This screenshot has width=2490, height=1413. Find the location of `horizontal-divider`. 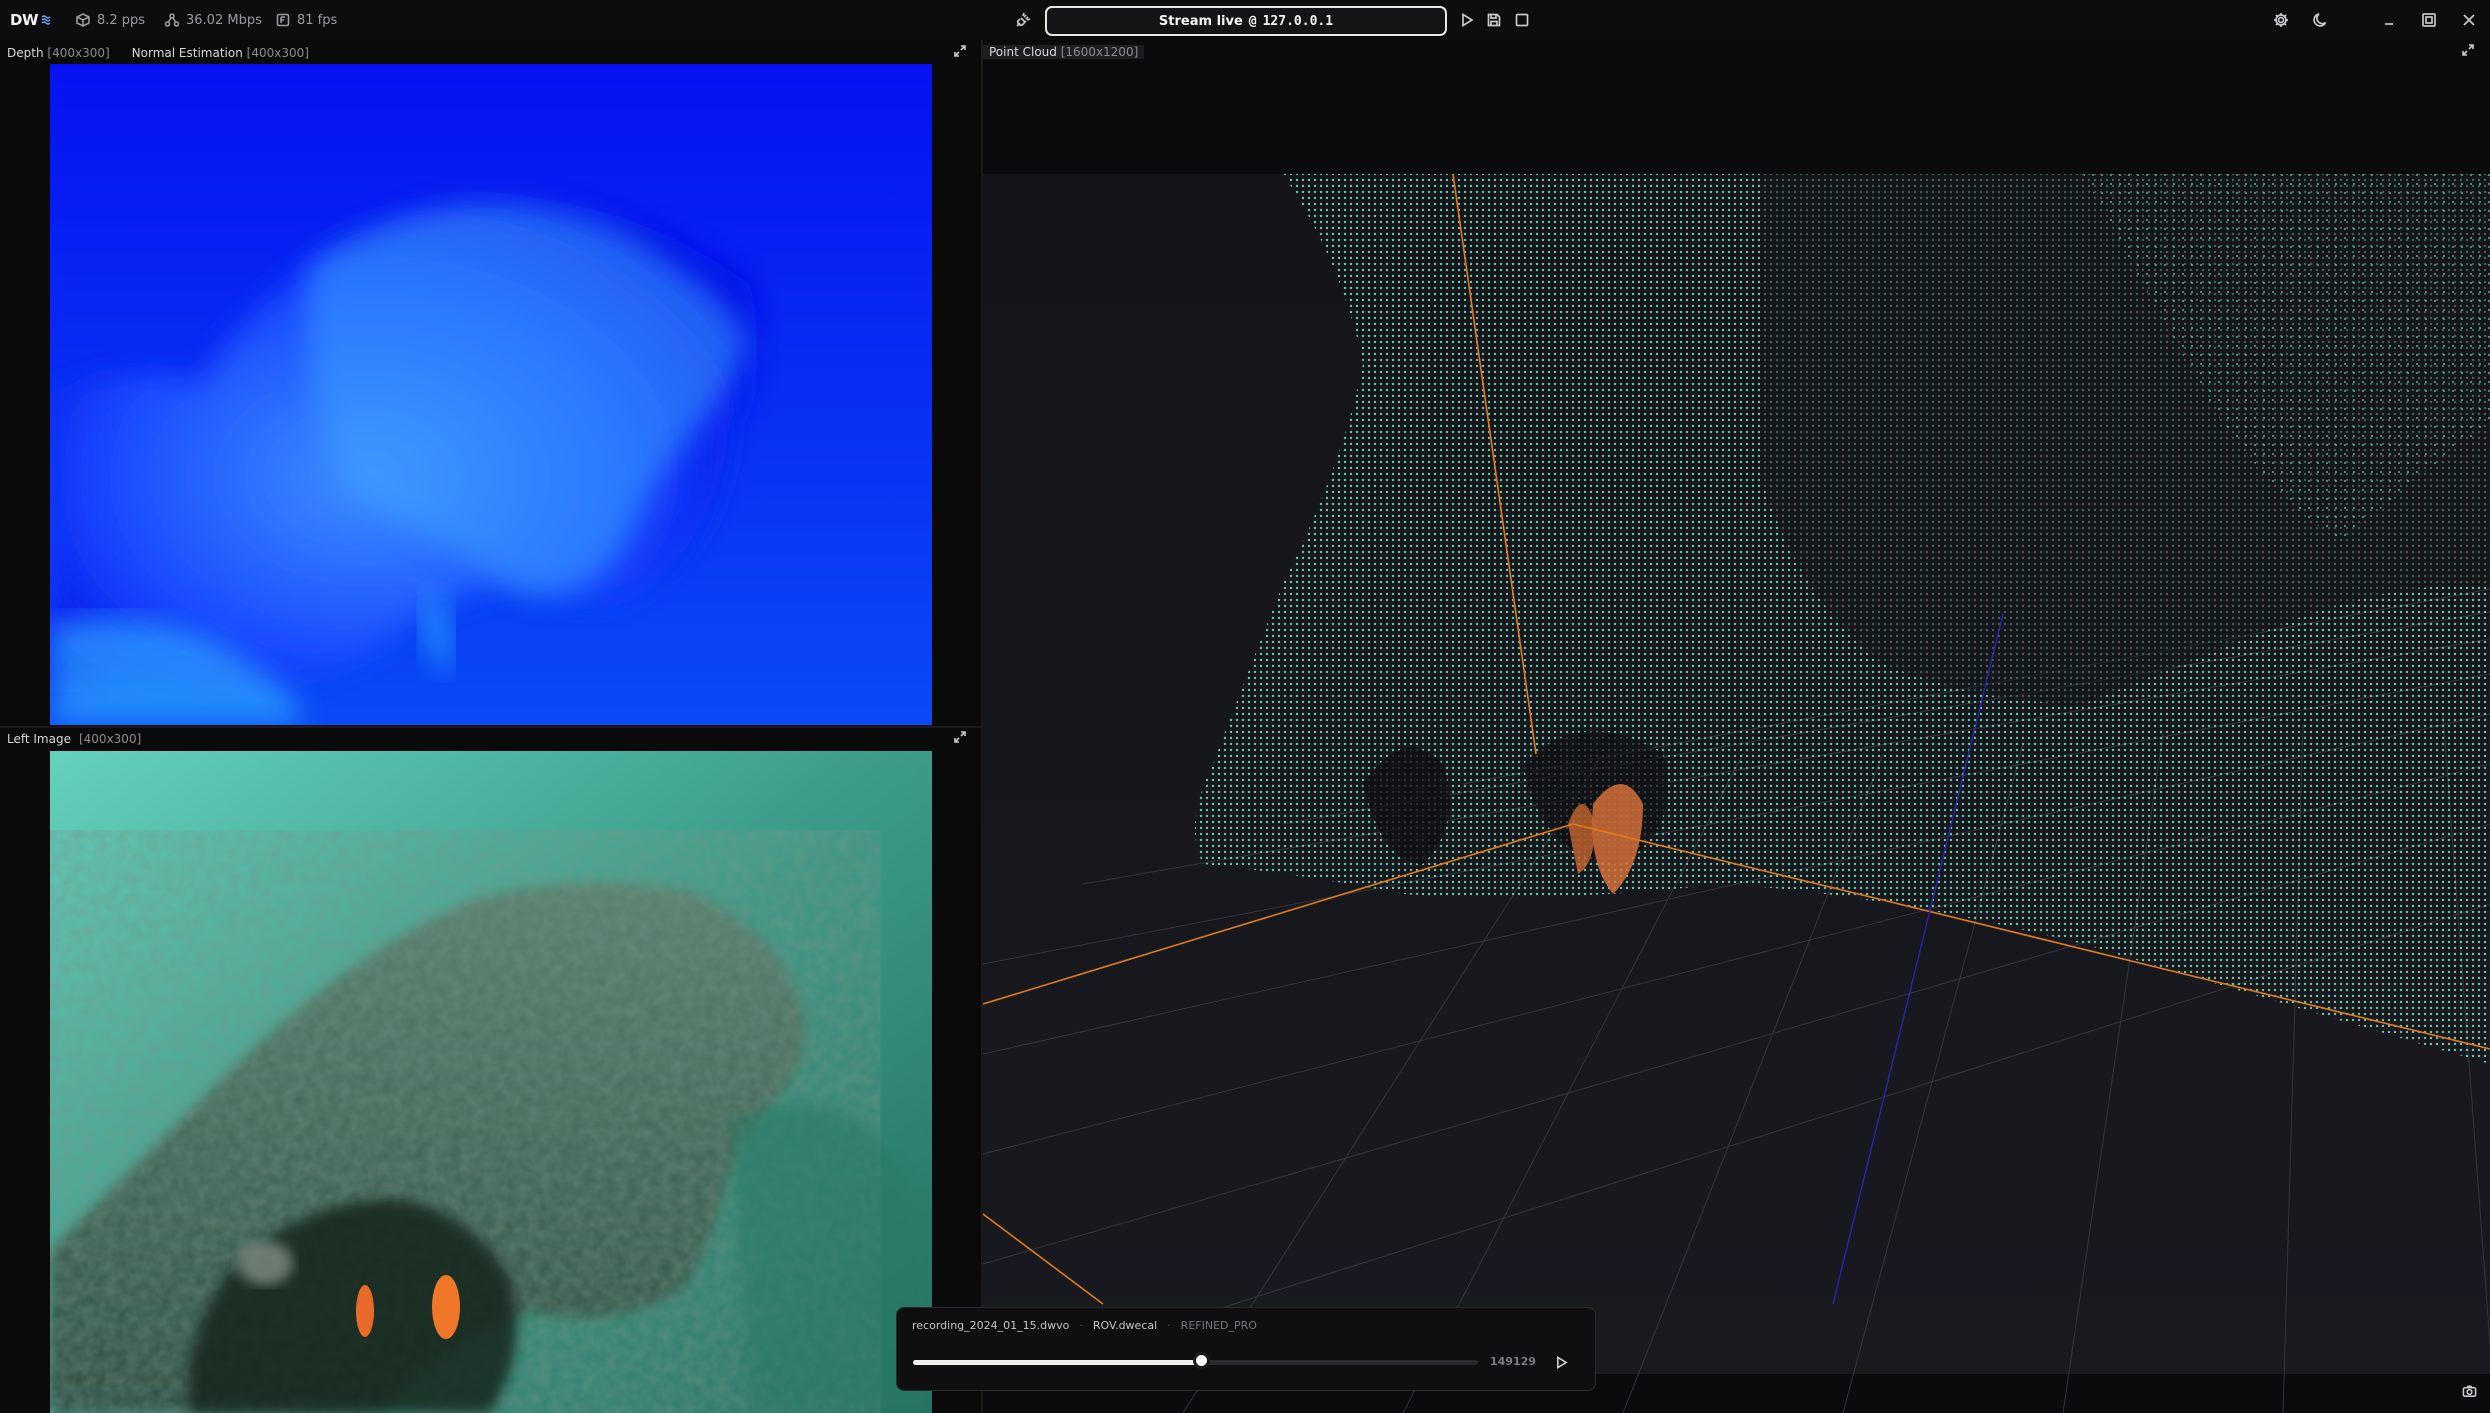

horizontal-divider is located at coordinates (490, 727).